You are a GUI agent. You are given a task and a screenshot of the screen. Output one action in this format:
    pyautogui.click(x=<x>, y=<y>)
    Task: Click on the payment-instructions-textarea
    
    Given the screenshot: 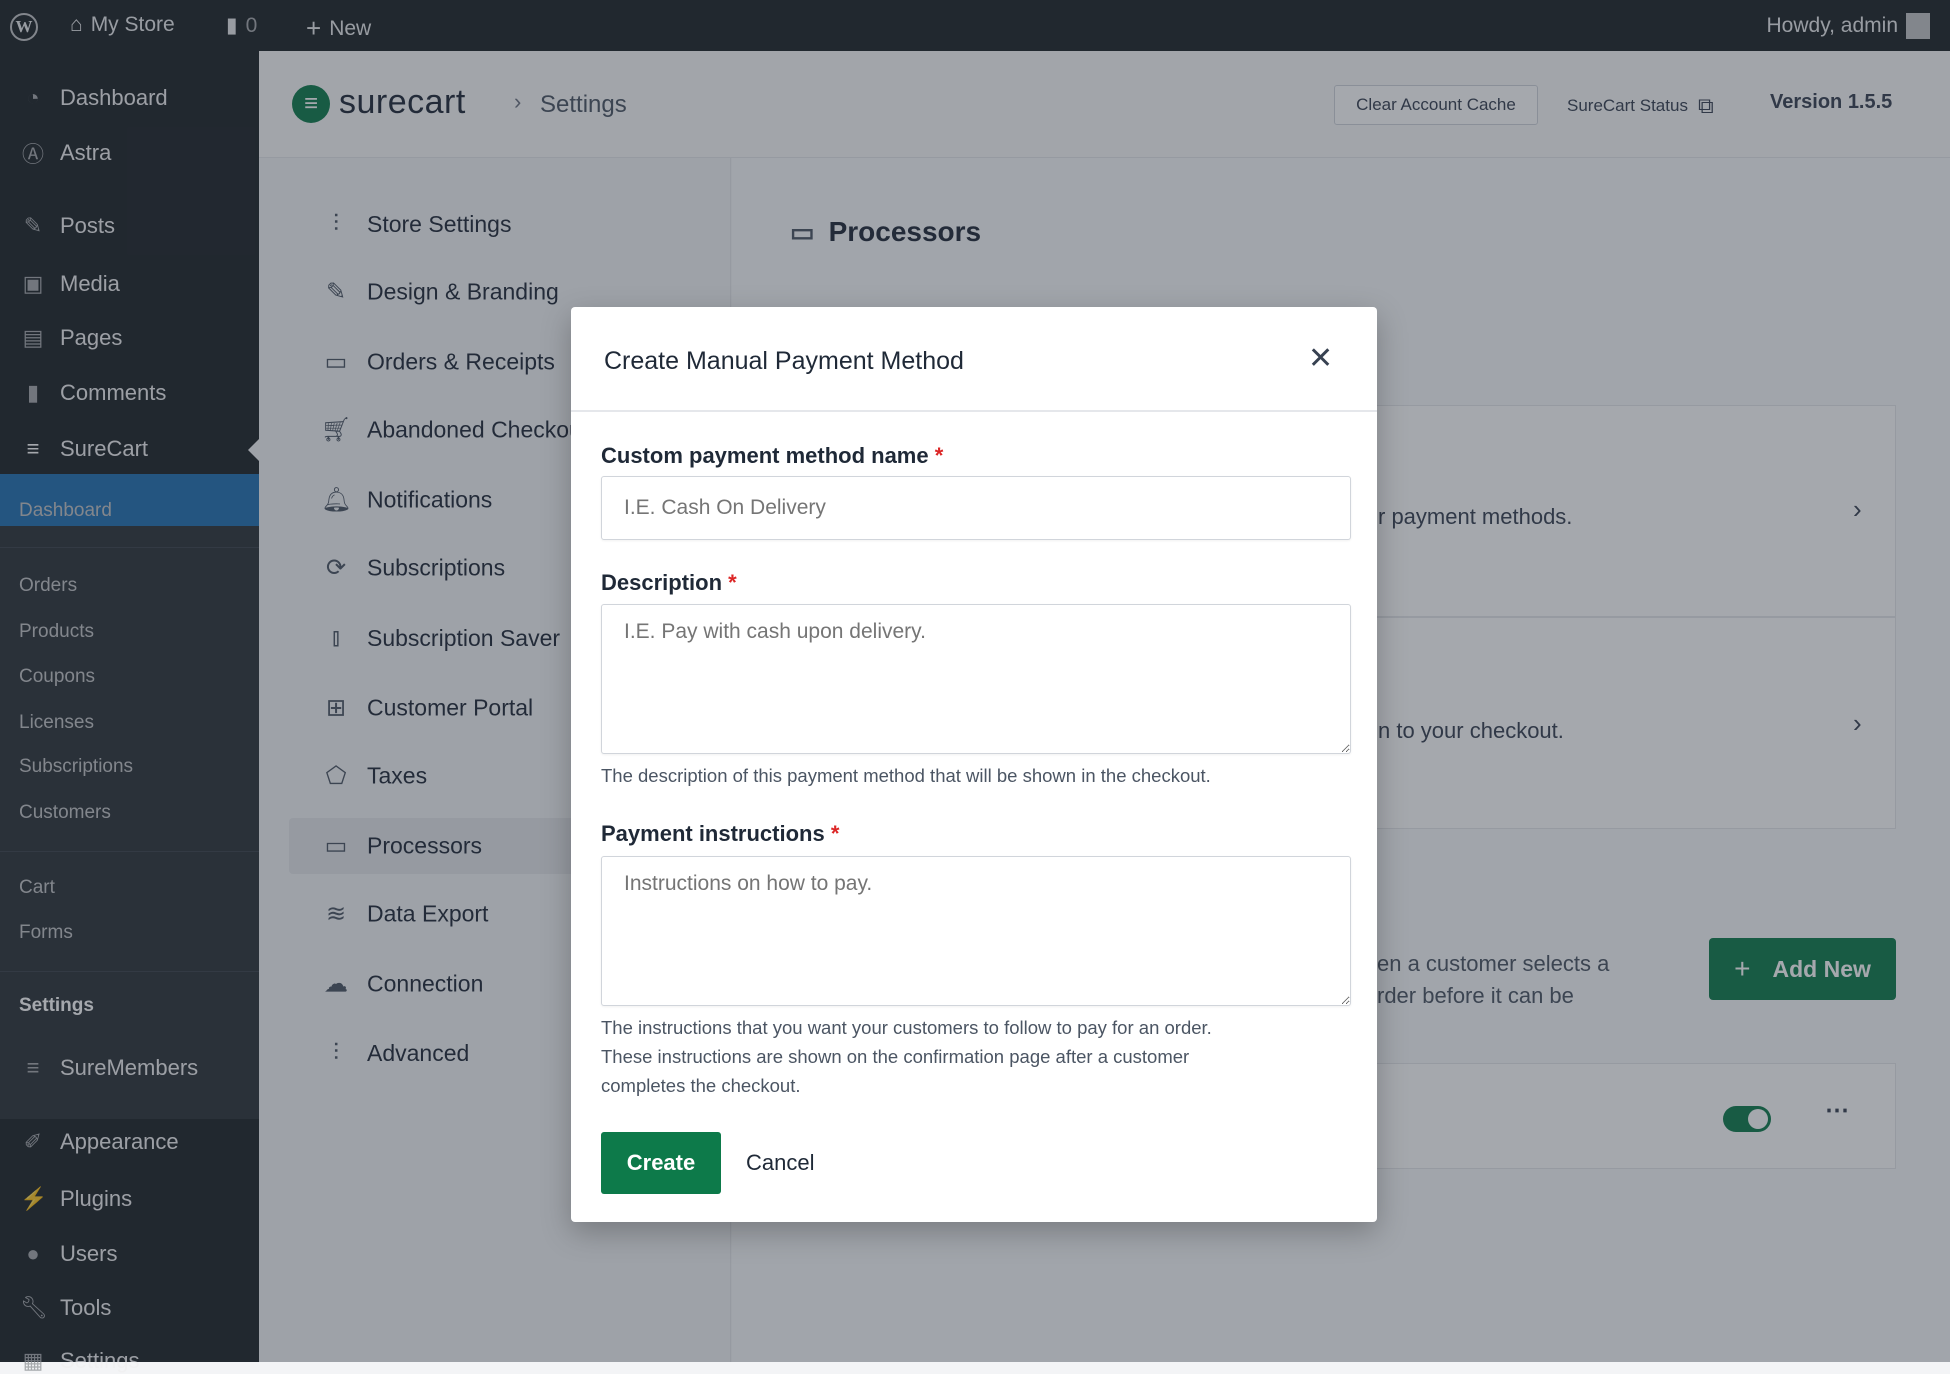 What is the action you would take?
    pyautogui.click(x=976, y=931)
    